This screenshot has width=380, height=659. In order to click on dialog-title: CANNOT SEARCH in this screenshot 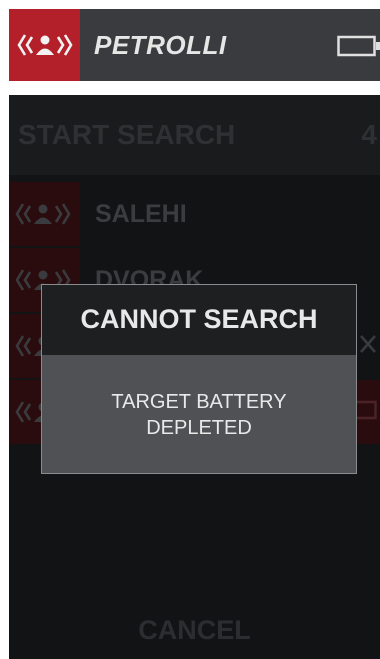, I will do `click(199, 319)`.